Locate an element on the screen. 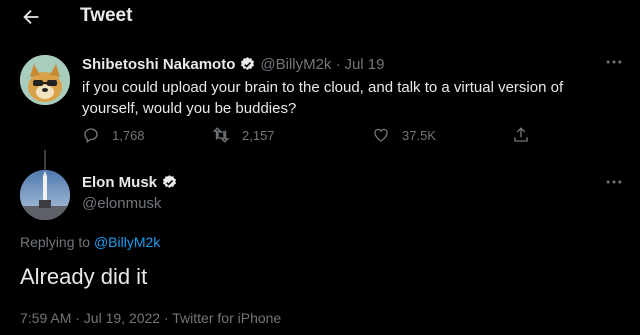 This screenshot has width=640, height=335. share-button is located at coordinates (527, 135).